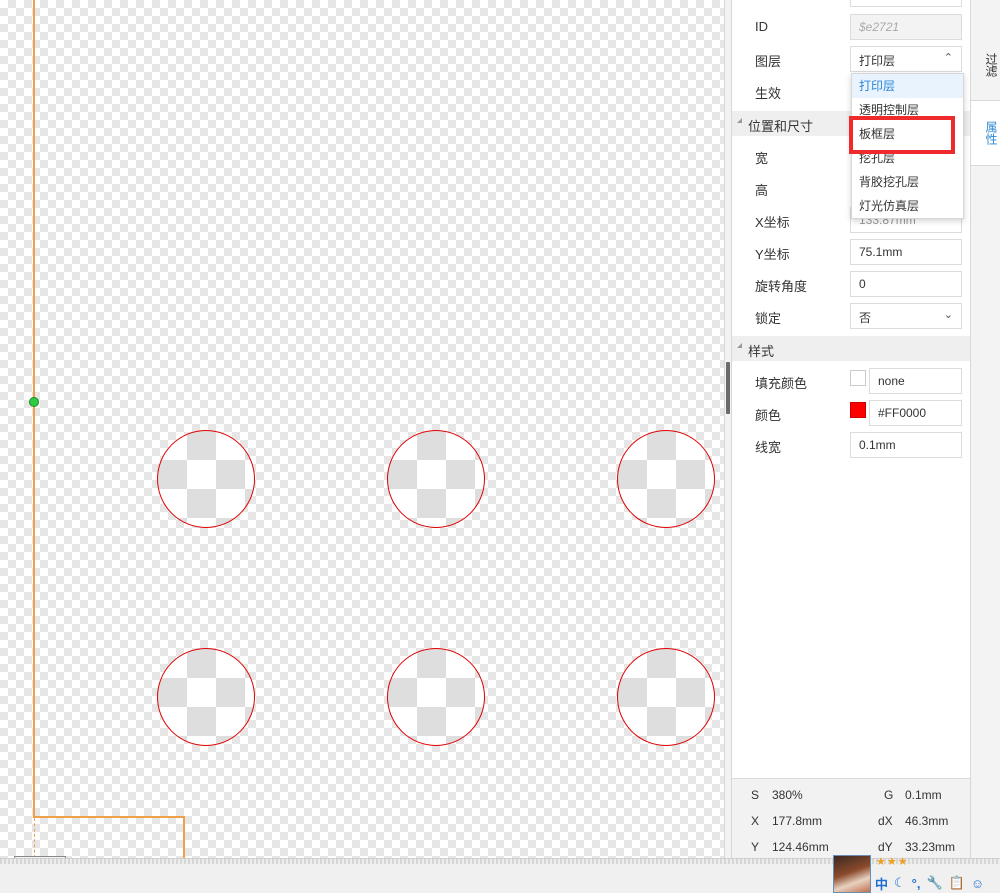 This screenshot has width=1000, height=893. I want to click on name-field, so click(906, 3).